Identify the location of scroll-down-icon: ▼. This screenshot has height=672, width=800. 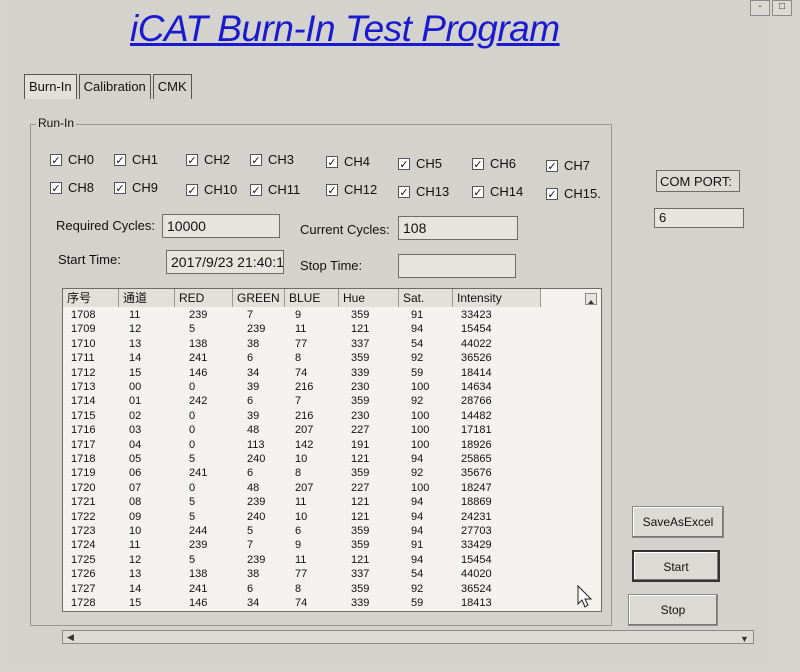
(744, 639).